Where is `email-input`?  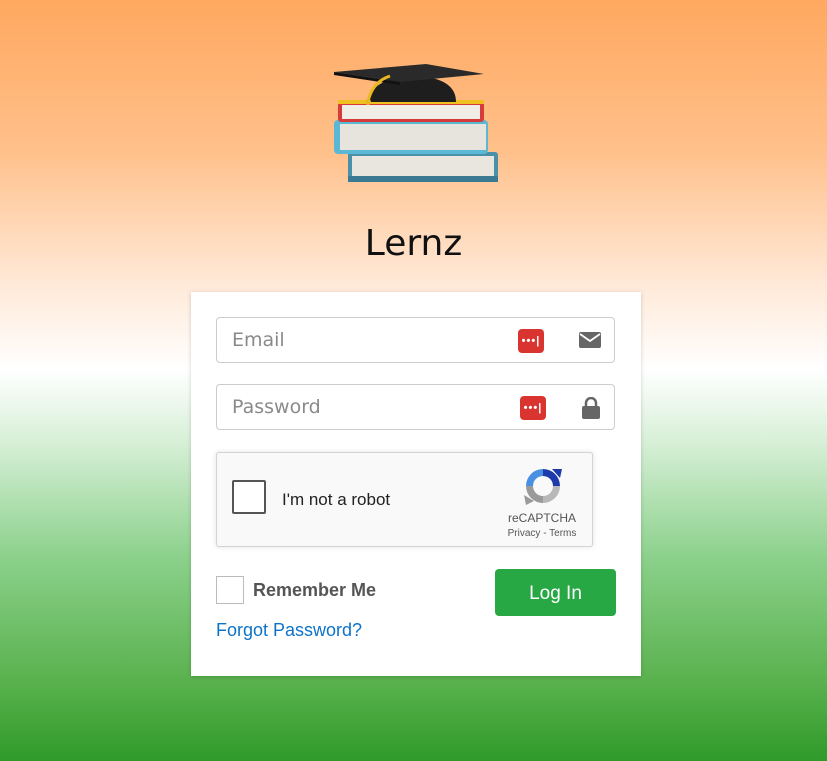
email-input is located at coordinates (369, 340).